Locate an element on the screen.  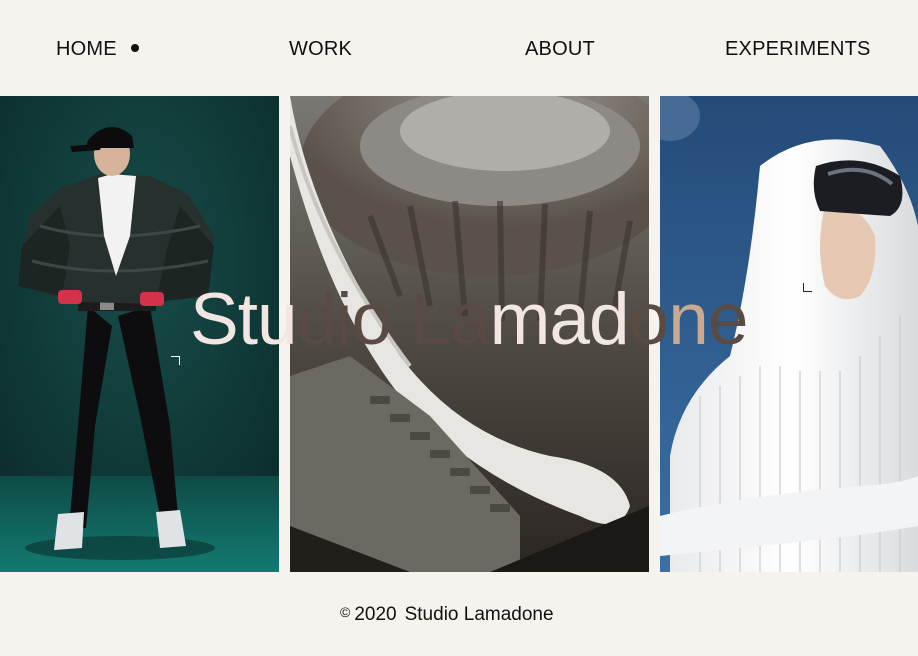
nav-about: ABOUT is located at coordinates (560, 49).